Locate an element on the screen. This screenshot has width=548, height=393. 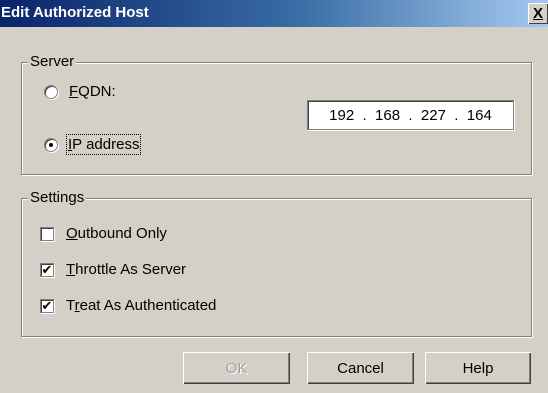
ip-address-radio-option: IP address is located at coordinates (93, 144).